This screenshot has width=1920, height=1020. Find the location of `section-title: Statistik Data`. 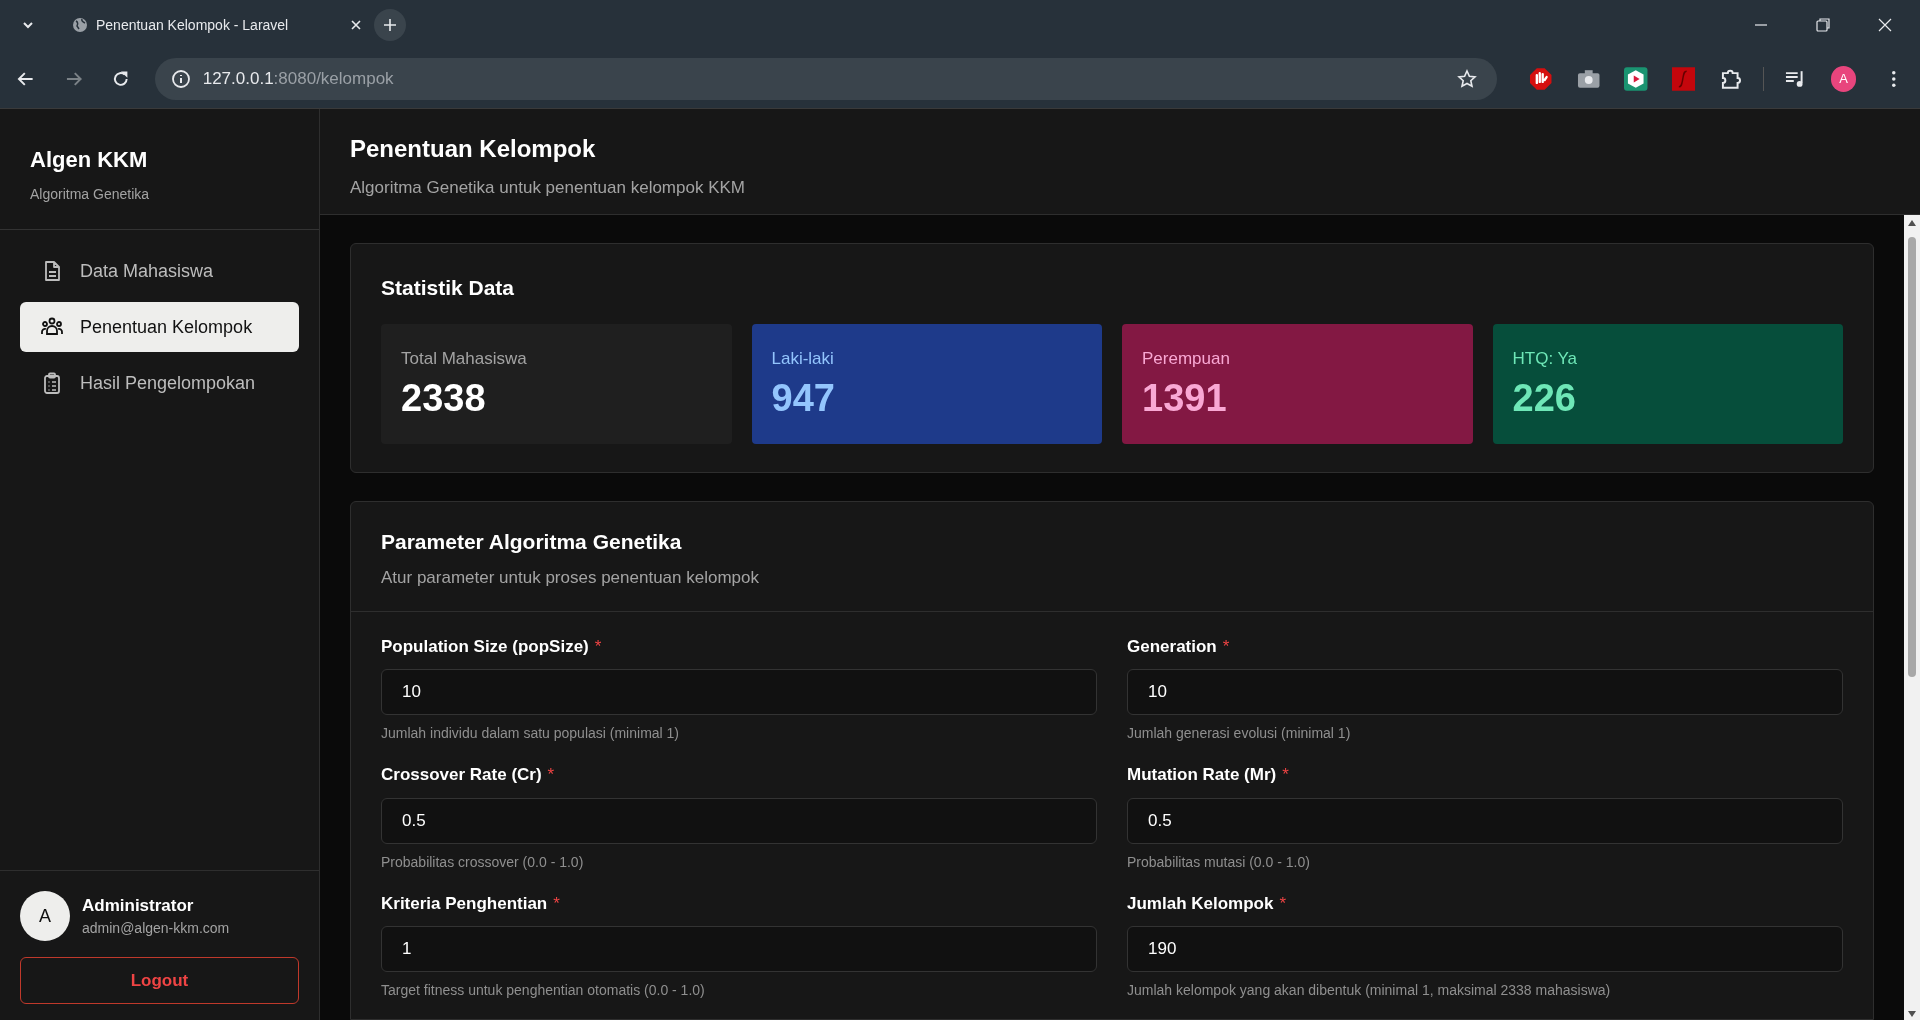

section-title: Statistik Data is located at coordinates (448, 288).